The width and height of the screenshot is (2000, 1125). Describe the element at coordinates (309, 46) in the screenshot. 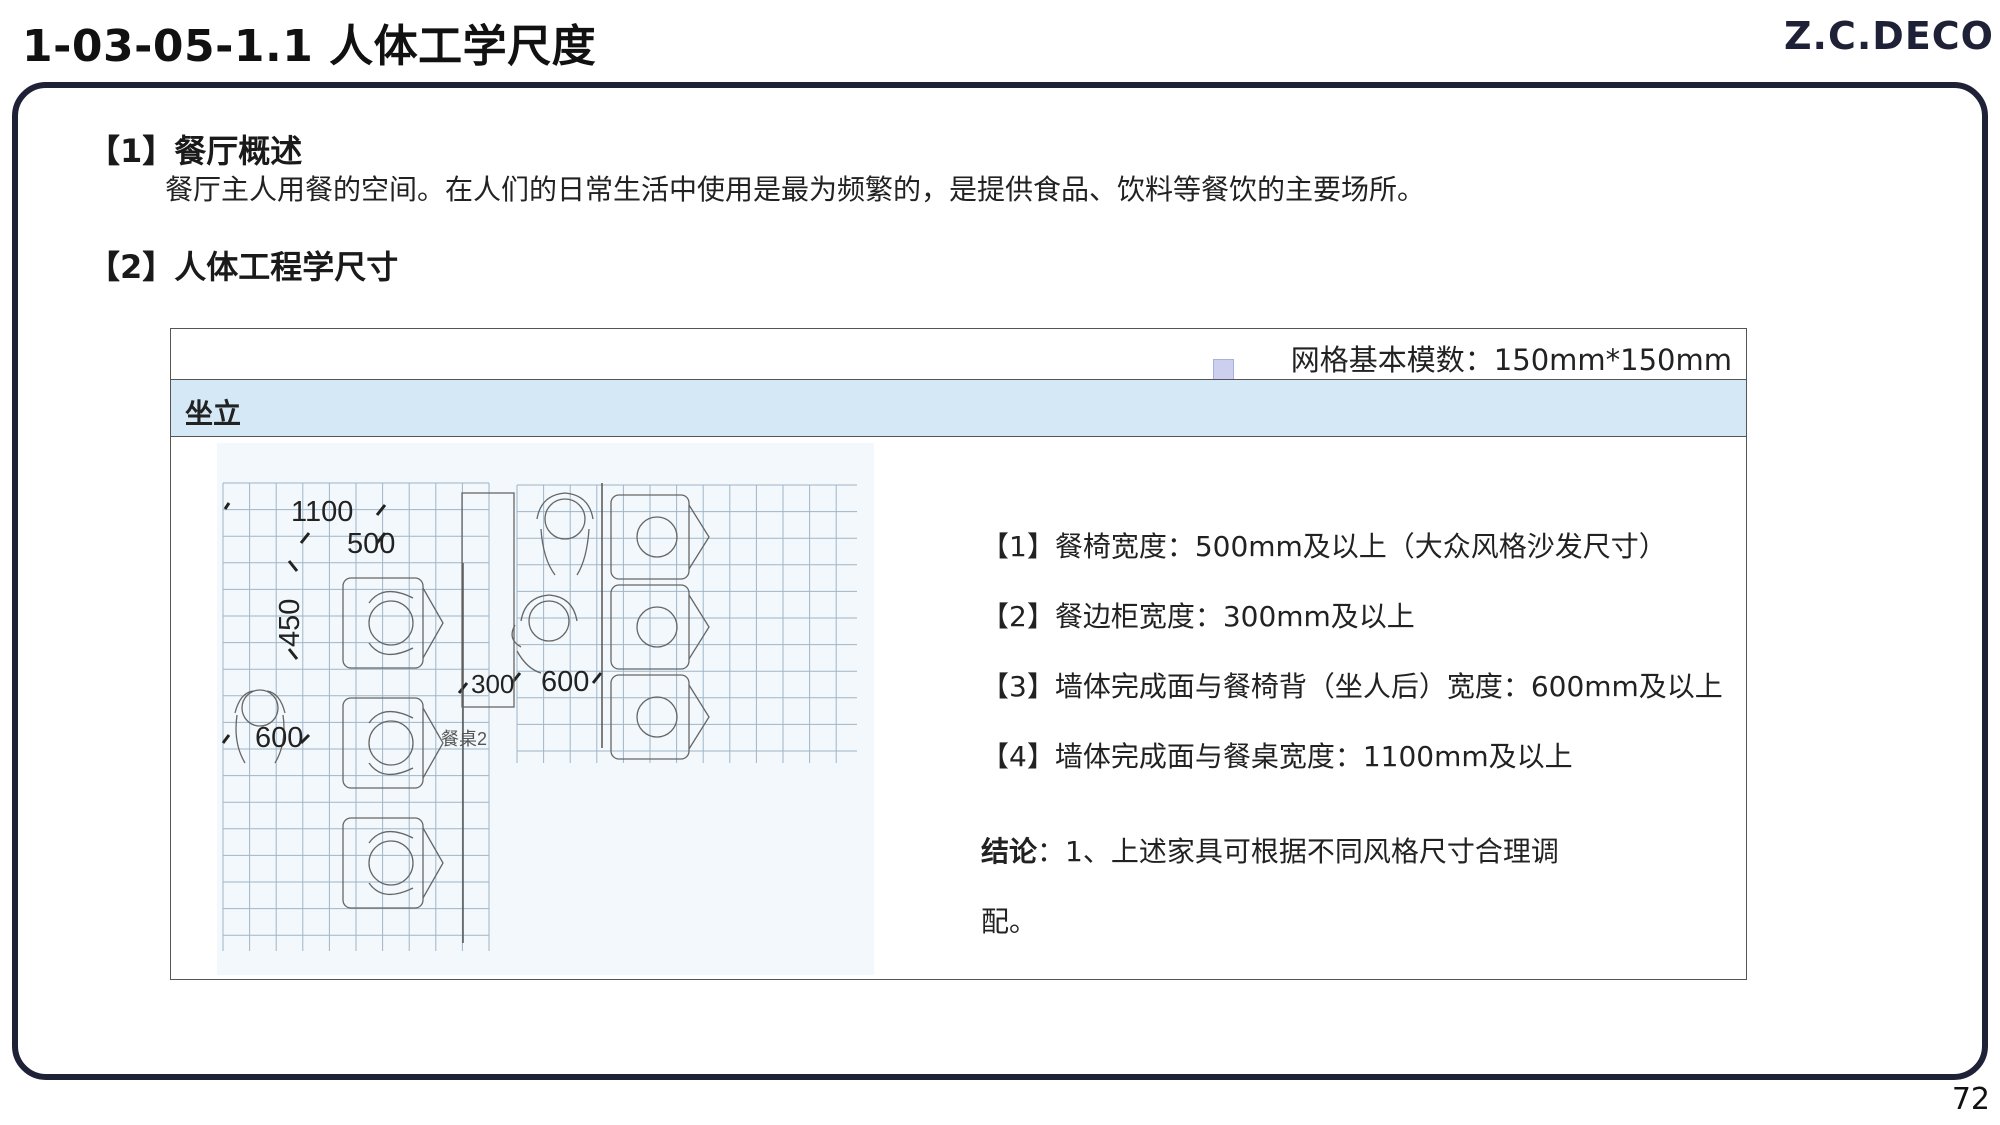

I see `page-title: 1-03-05-1.1 人体工学尺度` at that location.